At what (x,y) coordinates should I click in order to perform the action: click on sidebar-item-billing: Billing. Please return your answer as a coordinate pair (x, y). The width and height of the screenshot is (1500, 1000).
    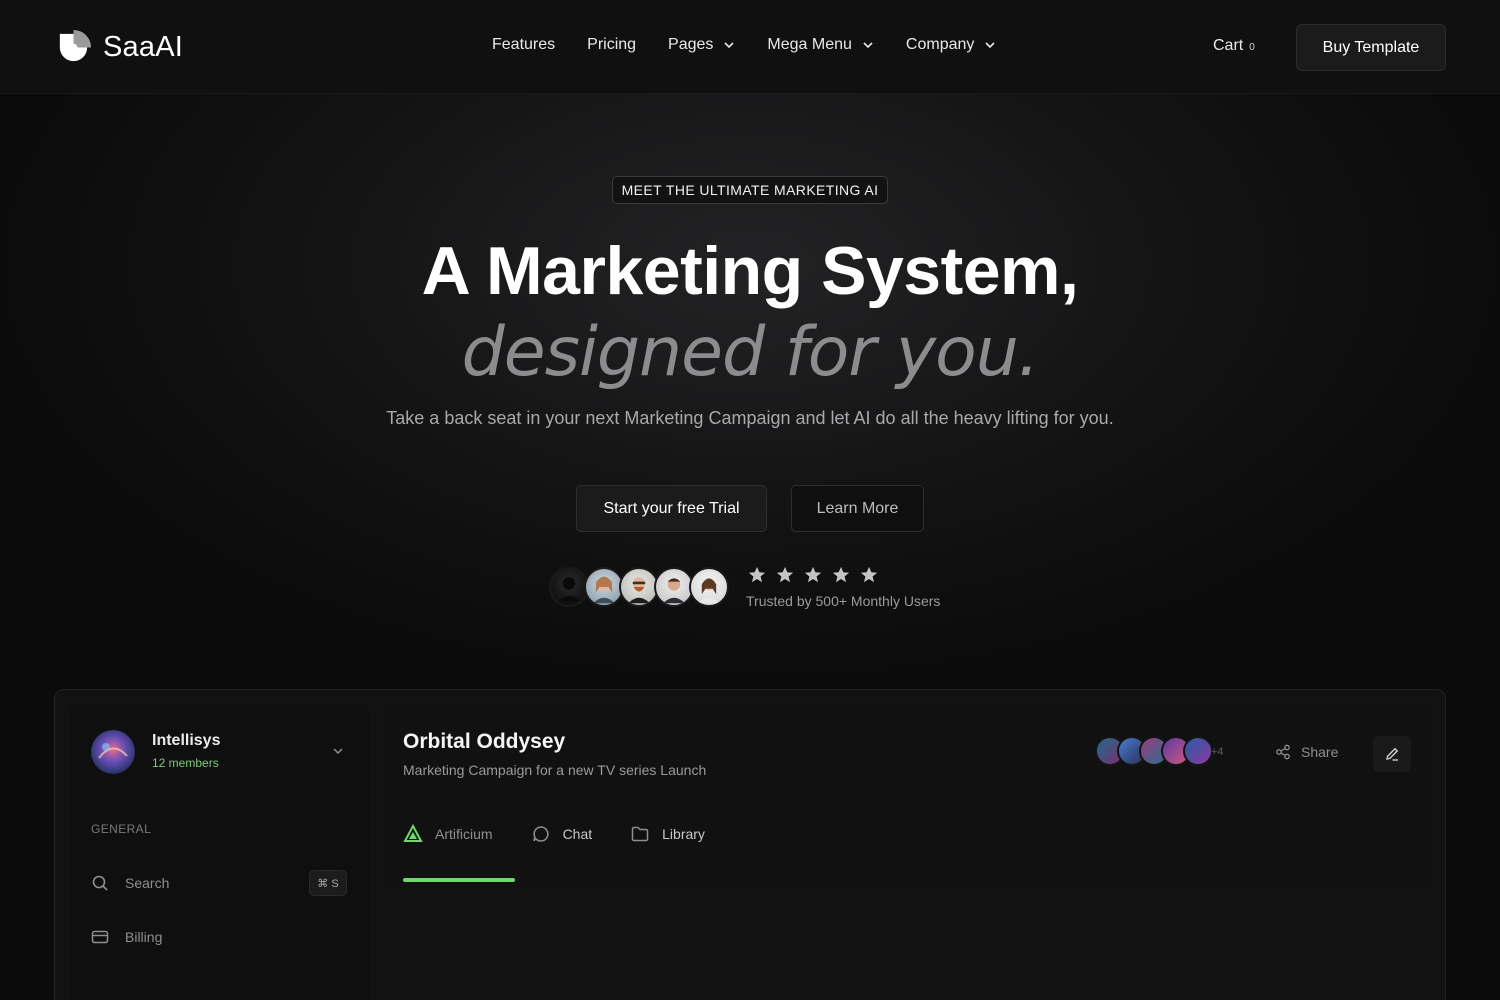
    Looking at the image, I should click on (126, 937).